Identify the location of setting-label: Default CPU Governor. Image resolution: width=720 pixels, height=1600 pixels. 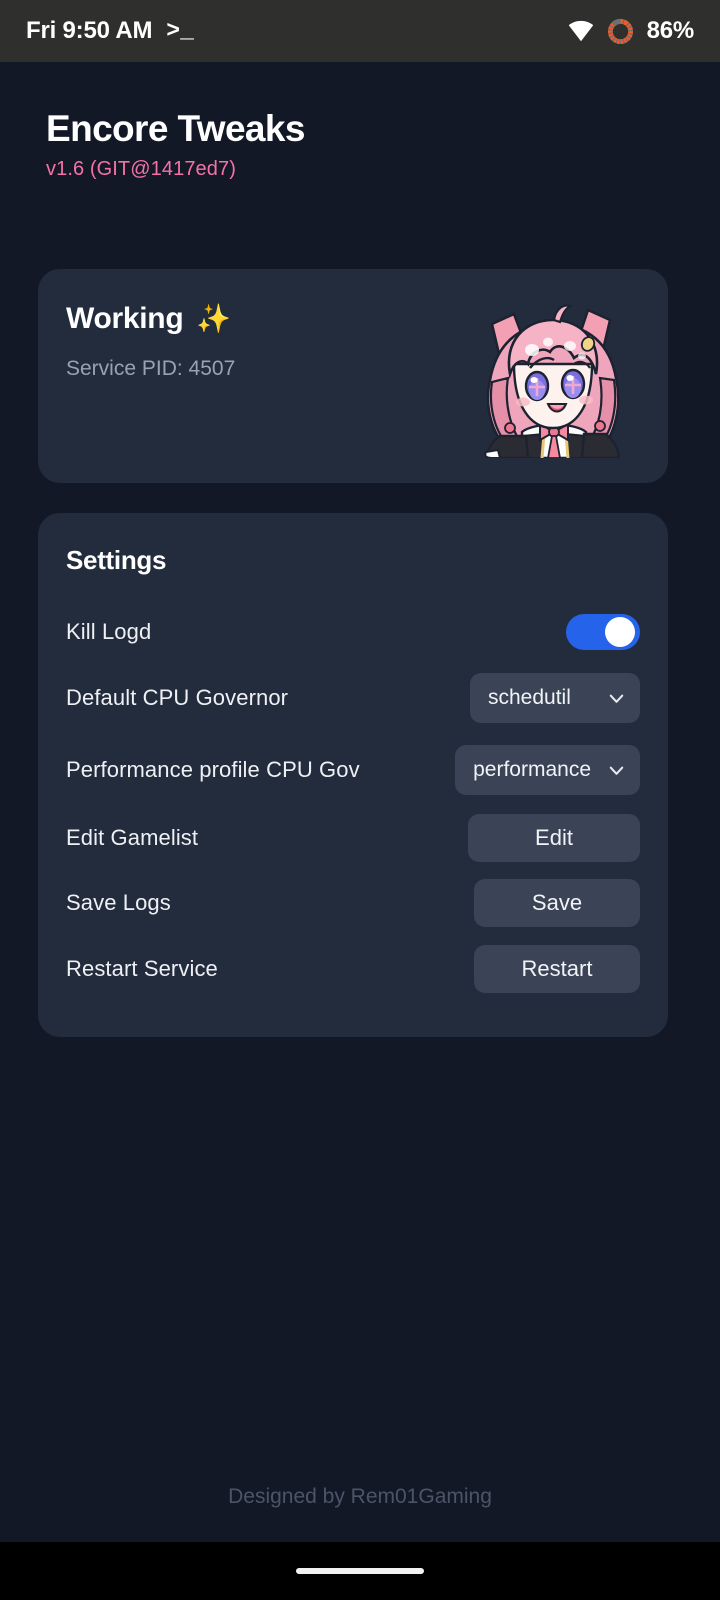
(177, 697).